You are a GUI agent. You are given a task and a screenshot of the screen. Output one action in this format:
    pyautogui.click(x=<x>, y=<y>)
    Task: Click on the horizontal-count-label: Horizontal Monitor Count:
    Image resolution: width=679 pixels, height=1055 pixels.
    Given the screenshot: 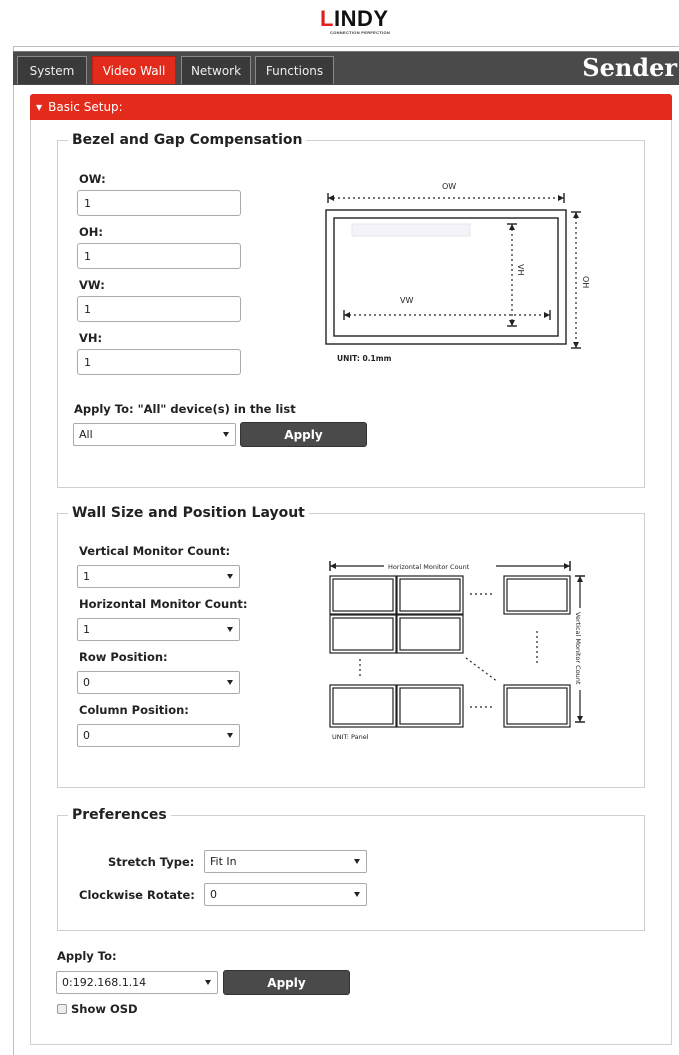 What is the action you would take?
    pyautogui.click(x=163, y=604)
    